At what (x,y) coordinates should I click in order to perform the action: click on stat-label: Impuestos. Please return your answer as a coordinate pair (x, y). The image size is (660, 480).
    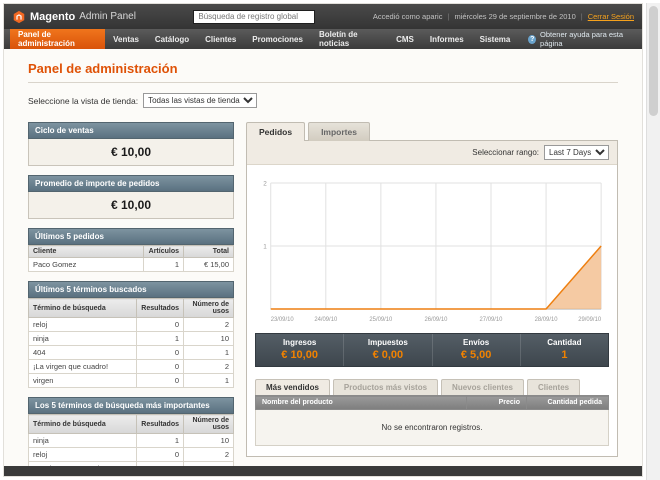
    Looking at the image, I should click on (387, 342).